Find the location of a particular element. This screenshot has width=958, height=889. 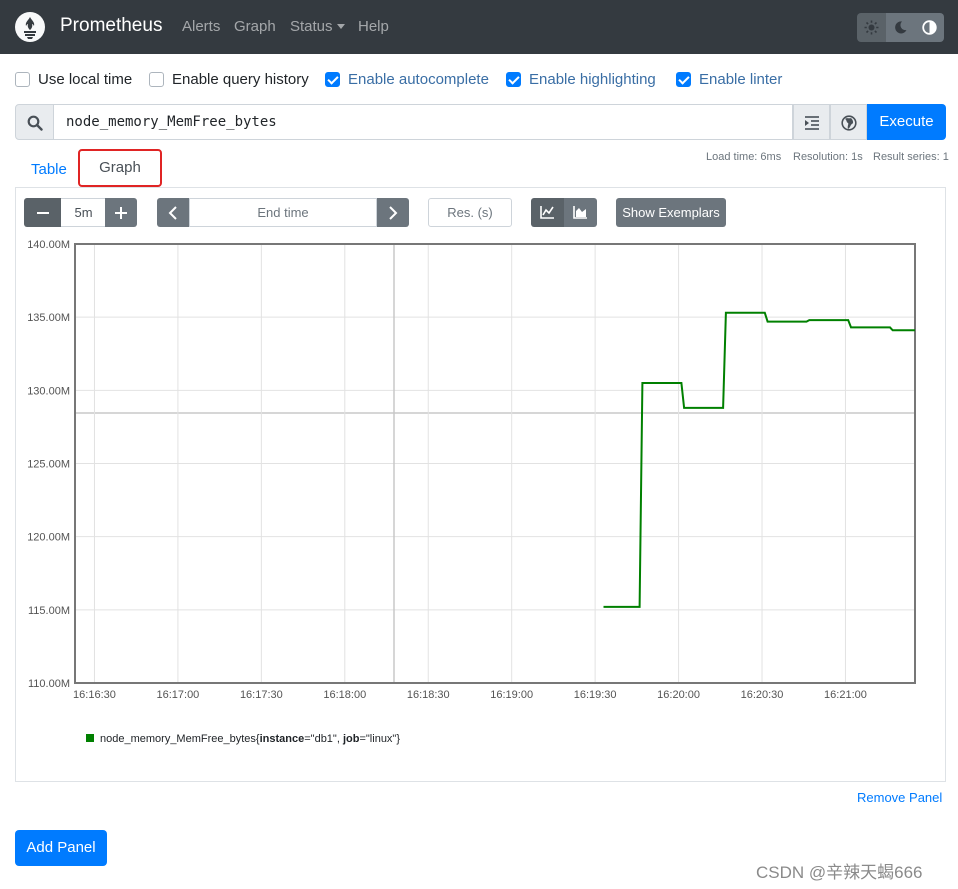

y-tick-label: 135.00M is located at coordinates (48, 318).